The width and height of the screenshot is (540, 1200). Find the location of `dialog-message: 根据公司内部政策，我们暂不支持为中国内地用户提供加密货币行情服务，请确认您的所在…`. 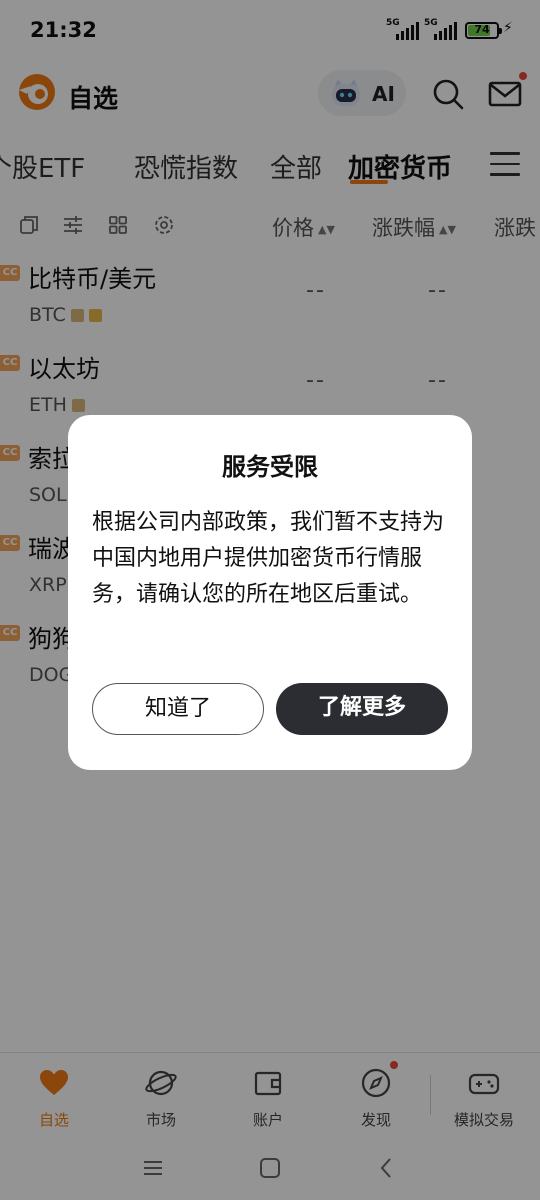

dialog-message: 根据公司内部政策，我们暂不支持为中国内地用户提供加密货币行情服务，请确认您的所在… is located at coordinates (268, 558).